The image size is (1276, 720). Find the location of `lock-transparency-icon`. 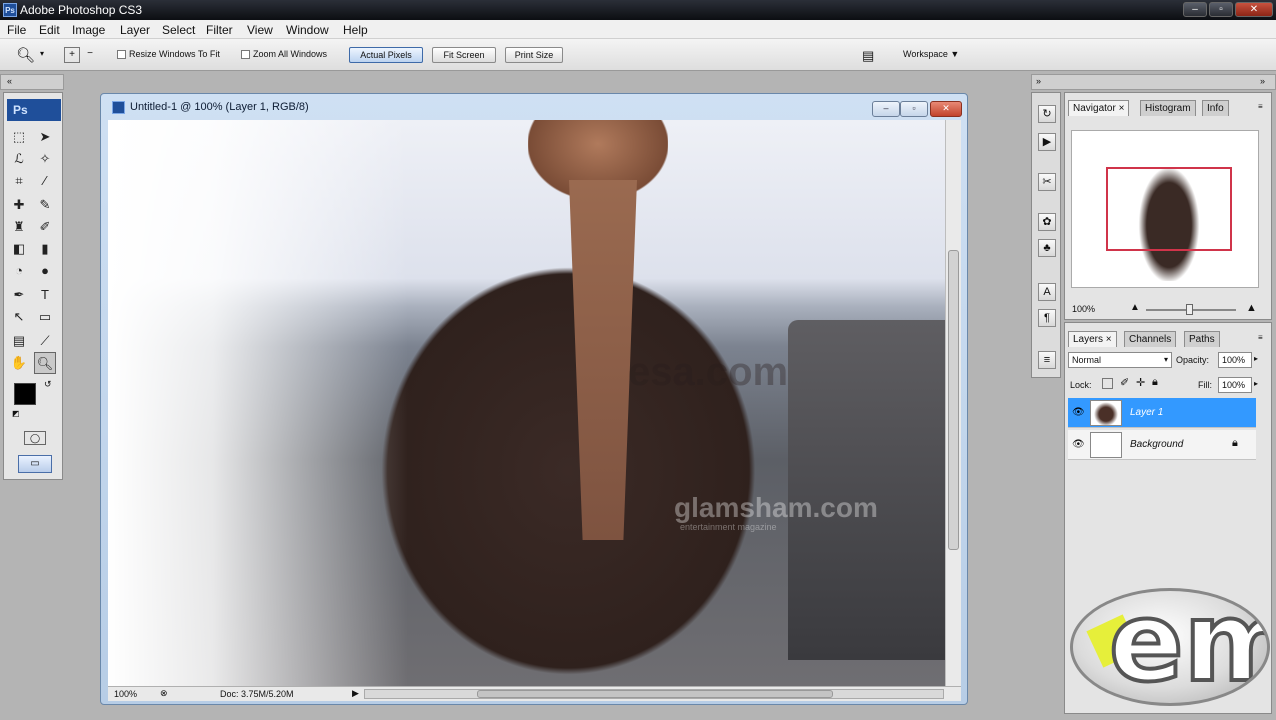

lock-transparency-icon is located at coordinates (1107, 383).